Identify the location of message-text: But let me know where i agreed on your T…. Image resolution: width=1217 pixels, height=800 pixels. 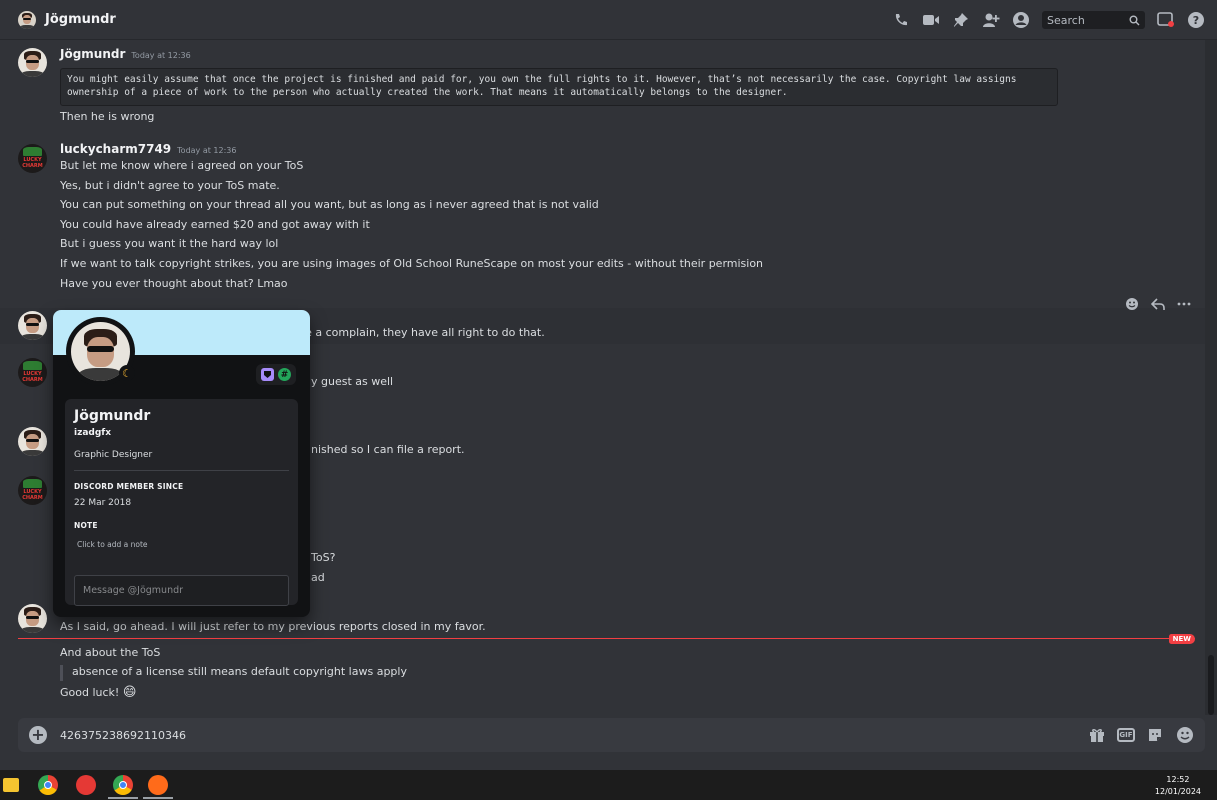
(182, 165).